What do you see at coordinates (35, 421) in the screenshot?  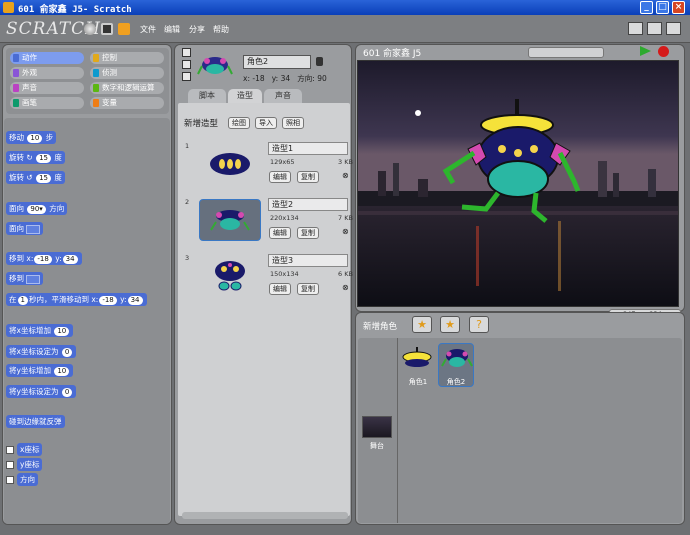 I see `bounce-on-edge-block: 碰到边缘就反弹` at bounding box center [35, 421].